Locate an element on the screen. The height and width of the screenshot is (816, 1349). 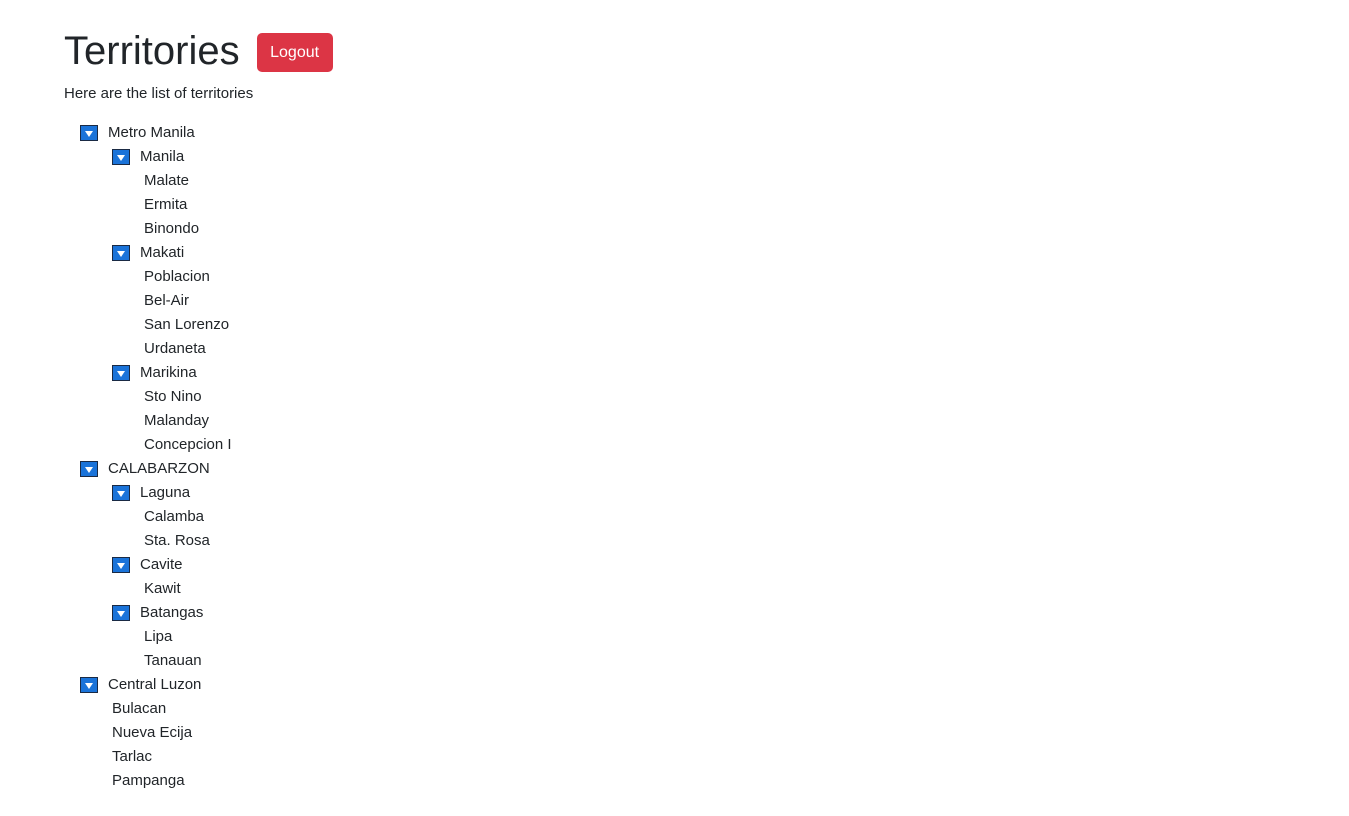
tree-leaf: Ermita is located at coordinates (165, 205).